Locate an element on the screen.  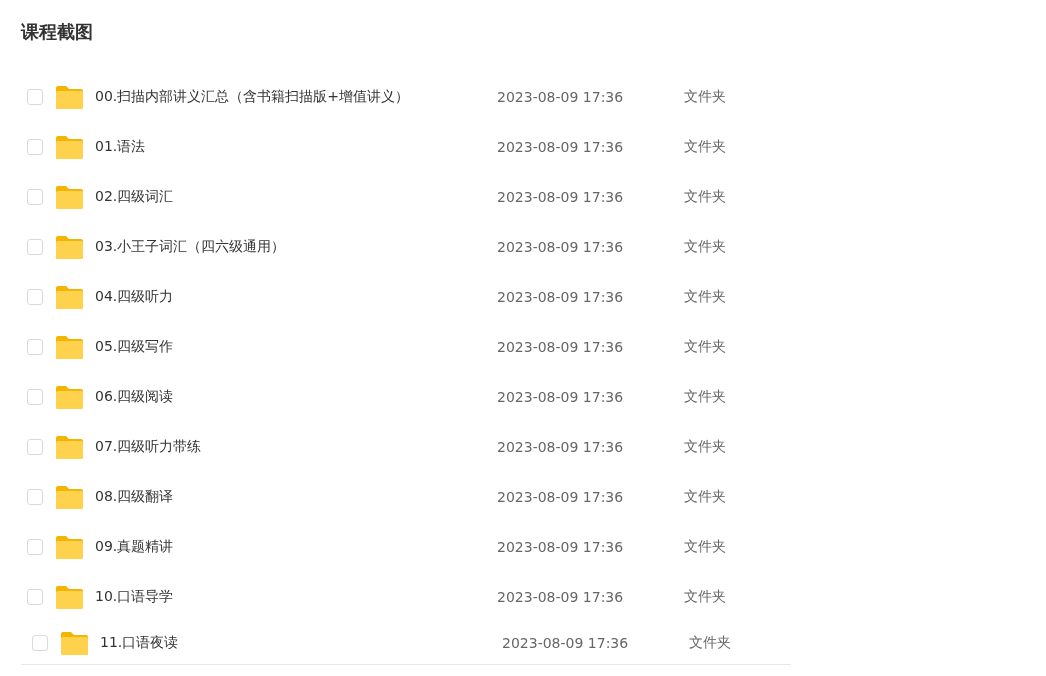
folder-name: 02.四级词汇 is located at coordinates (296, 197).